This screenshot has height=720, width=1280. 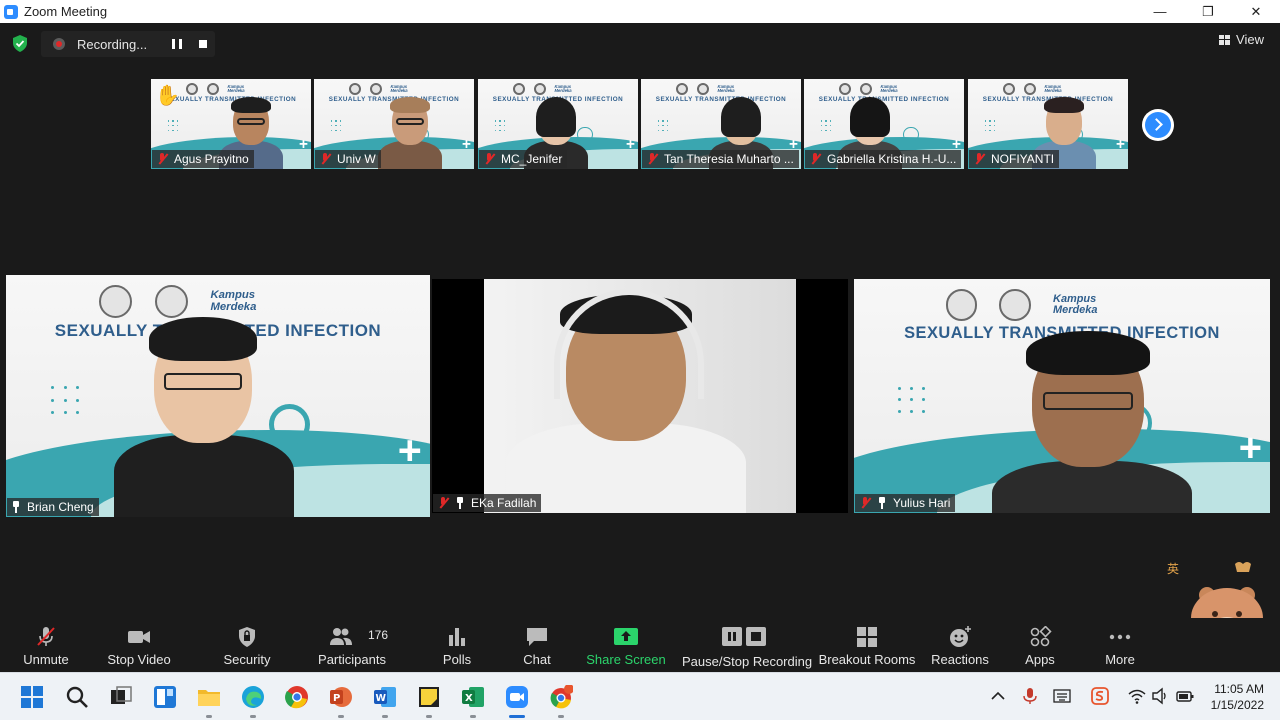 What do you see at coordinates (979, 159) in the screenshot?
I see `microphone-muted-icon` at bounding box center [979, 159].